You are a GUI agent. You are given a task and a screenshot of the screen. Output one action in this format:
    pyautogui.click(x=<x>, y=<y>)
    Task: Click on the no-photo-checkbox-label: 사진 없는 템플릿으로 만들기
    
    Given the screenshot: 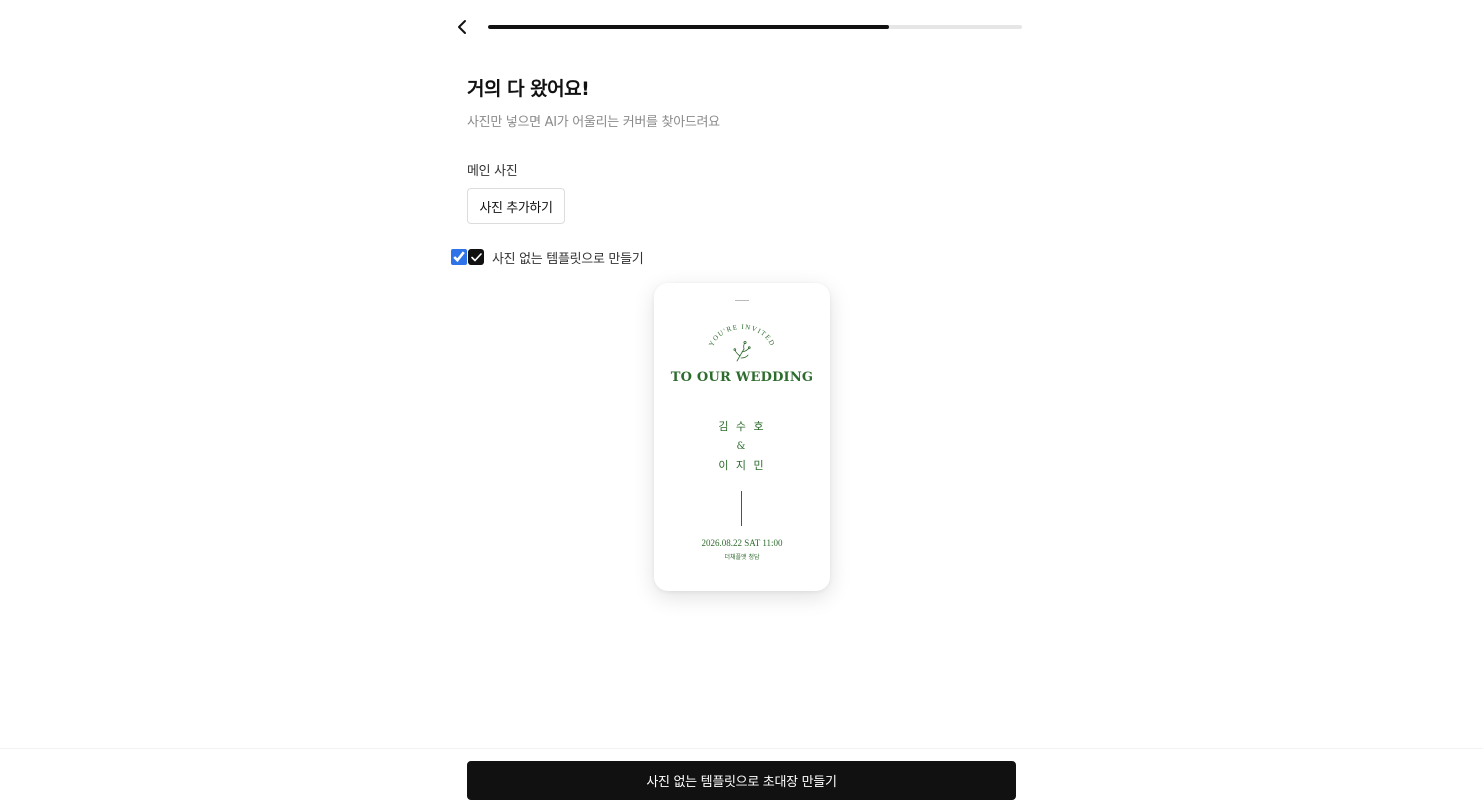 What is the action you would take?
    pyautogui.click(x=568, y=257)
    